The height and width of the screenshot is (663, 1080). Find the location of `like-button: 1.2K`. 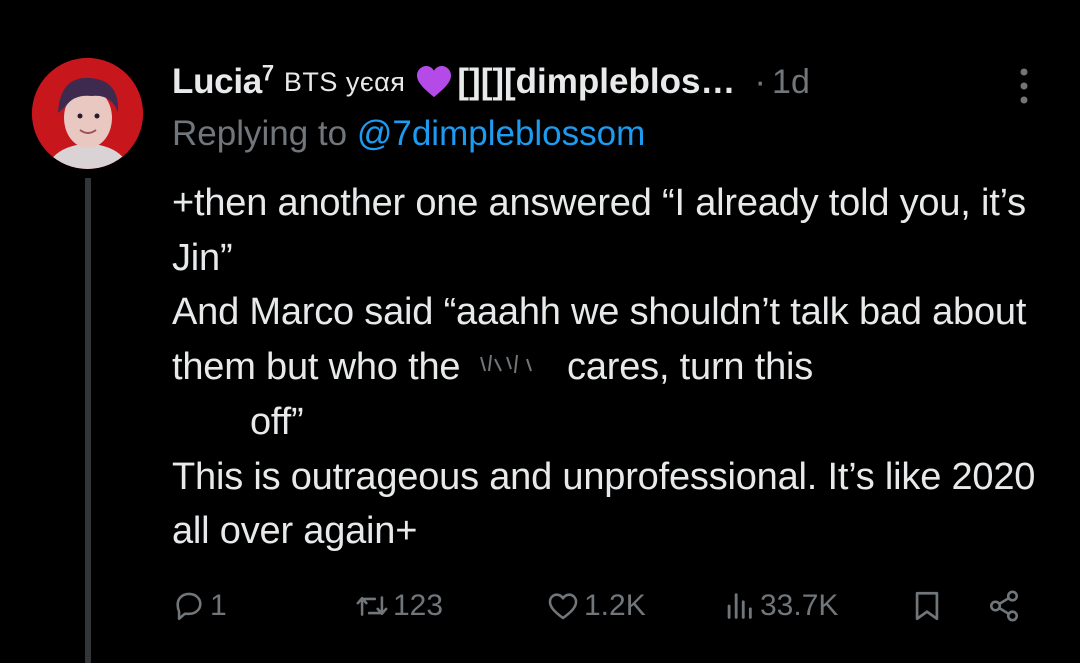

like-button: 1.2K is located at coordinates (596, 606).